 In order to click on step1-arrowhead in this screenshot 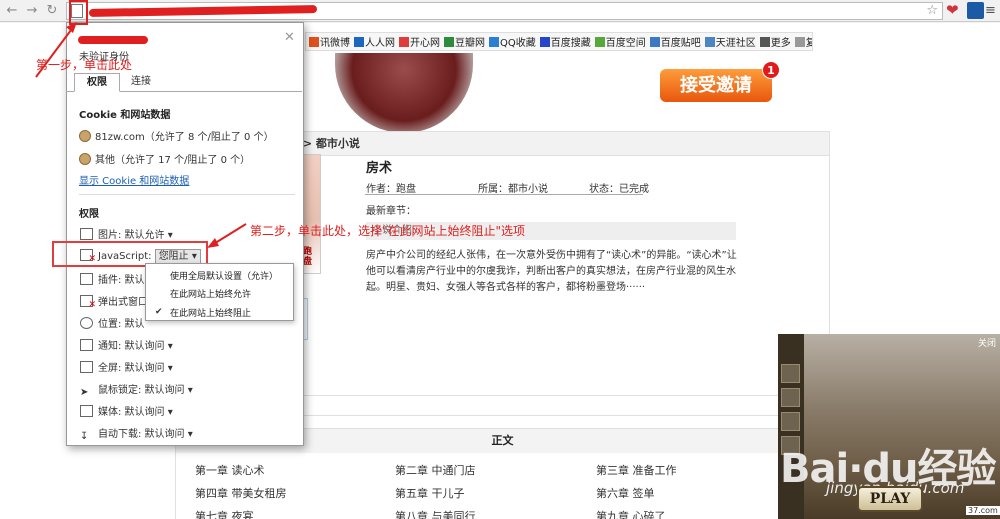, I will do `click(71, 27)`.